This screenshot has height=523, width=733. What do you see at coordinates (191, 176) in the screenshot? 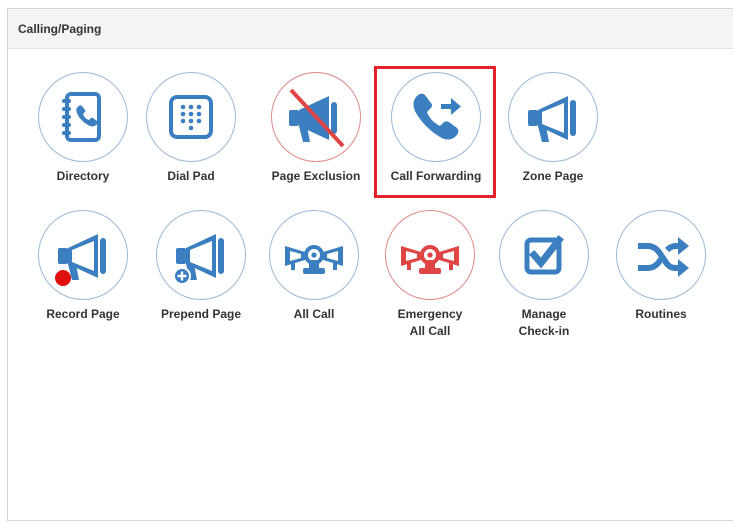
I see `tile-label: Dial Pad` at bounding box center [191, 176].